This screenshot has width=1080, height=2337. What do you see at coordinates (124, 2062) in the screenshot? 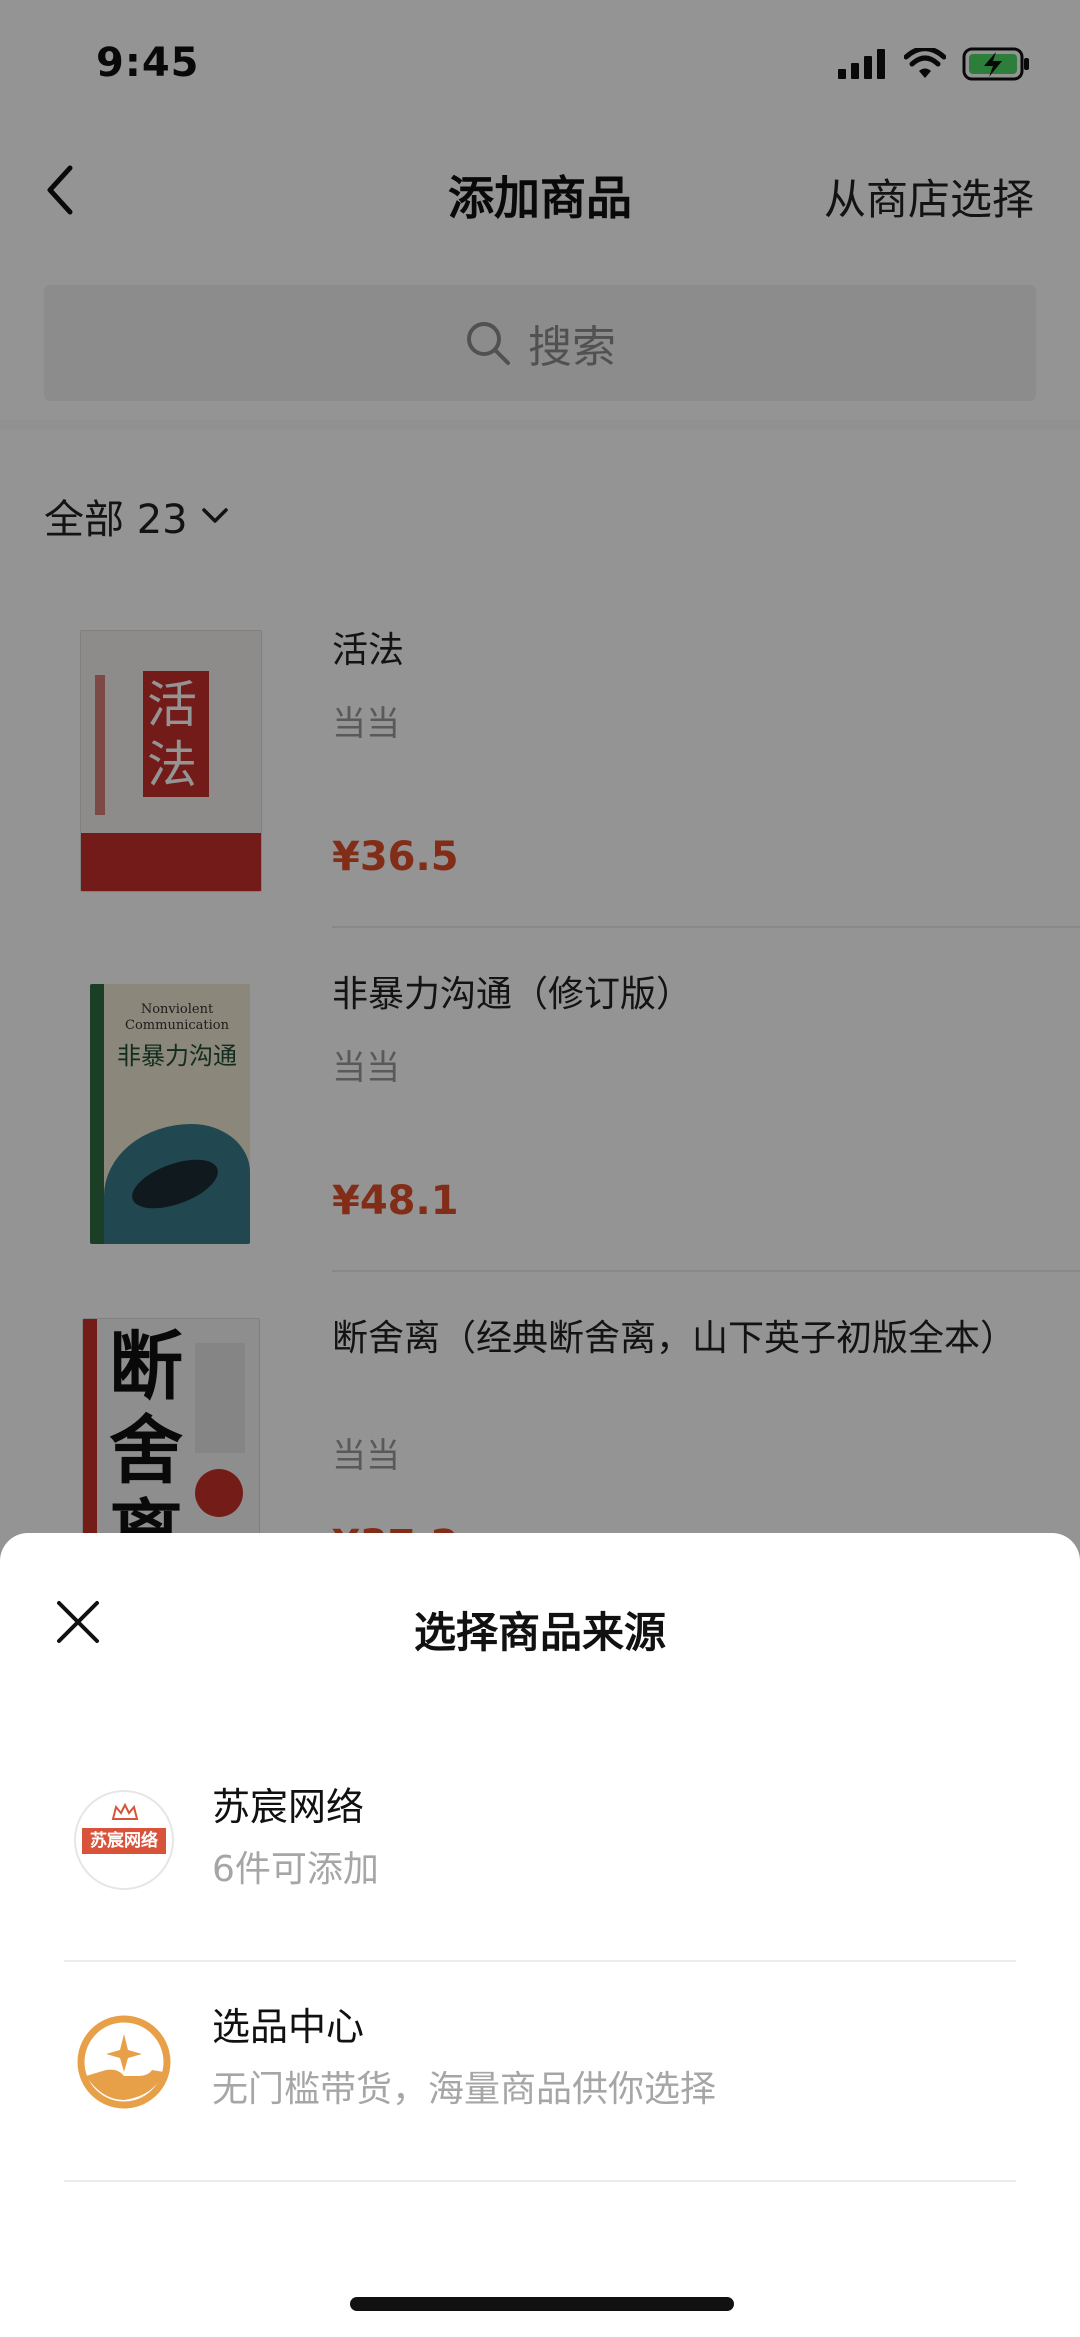
I see `hand-star-icon` at bounding box center [124, 2062].